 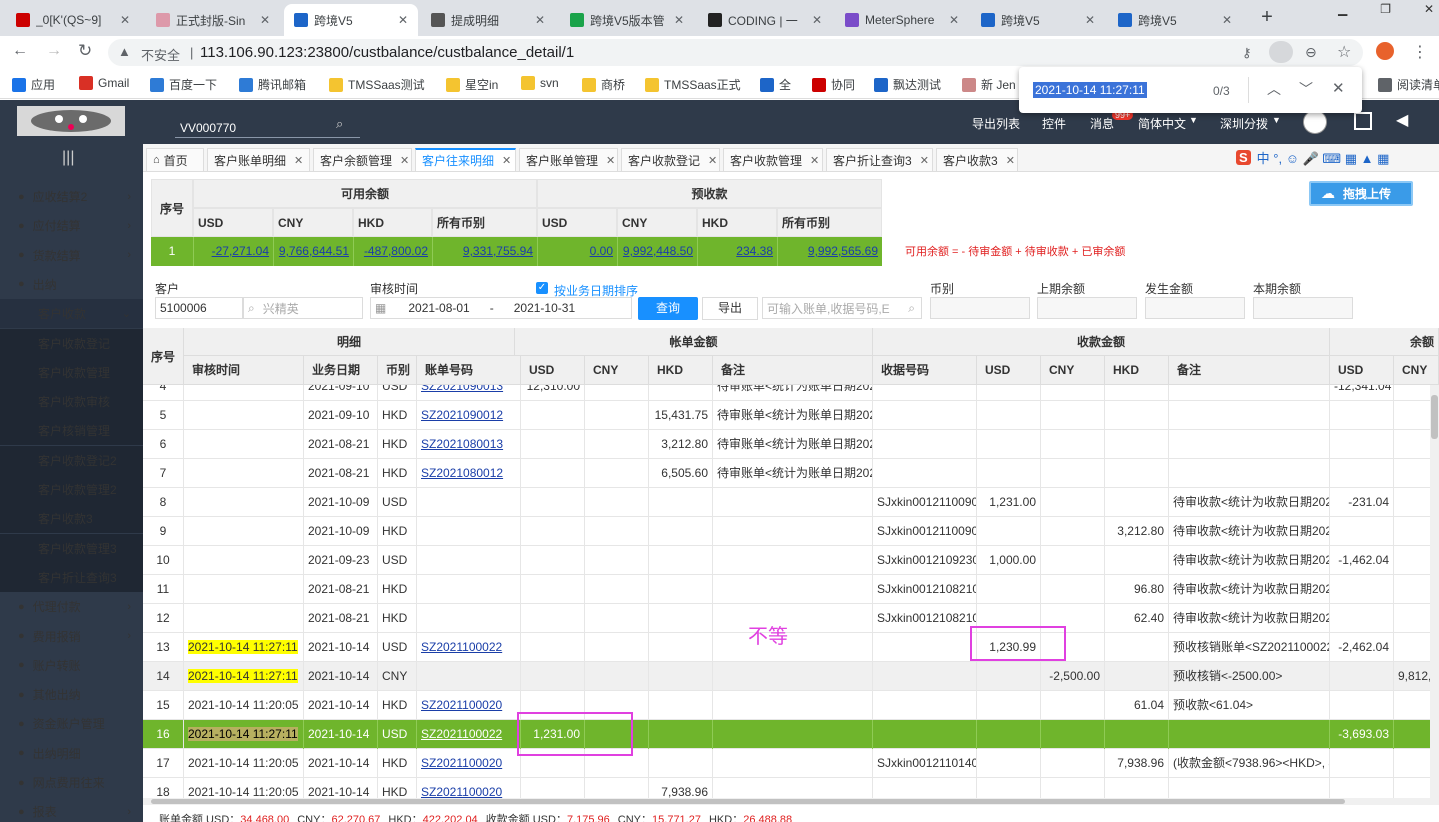 I want to click on messages-link: 消息, so click(x=1102, y=123).